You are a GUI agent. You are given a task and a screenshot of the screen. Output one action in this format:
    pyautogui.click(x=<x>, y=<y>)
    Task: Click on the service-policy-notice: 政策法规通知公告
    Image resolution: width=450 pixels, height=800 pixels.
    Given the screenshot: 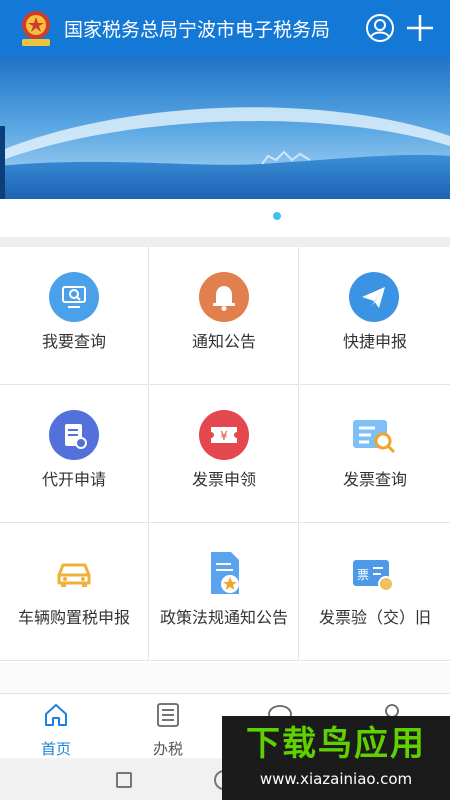 What is the action you would take?
    pyautogui.click(x=224, y=592)
    